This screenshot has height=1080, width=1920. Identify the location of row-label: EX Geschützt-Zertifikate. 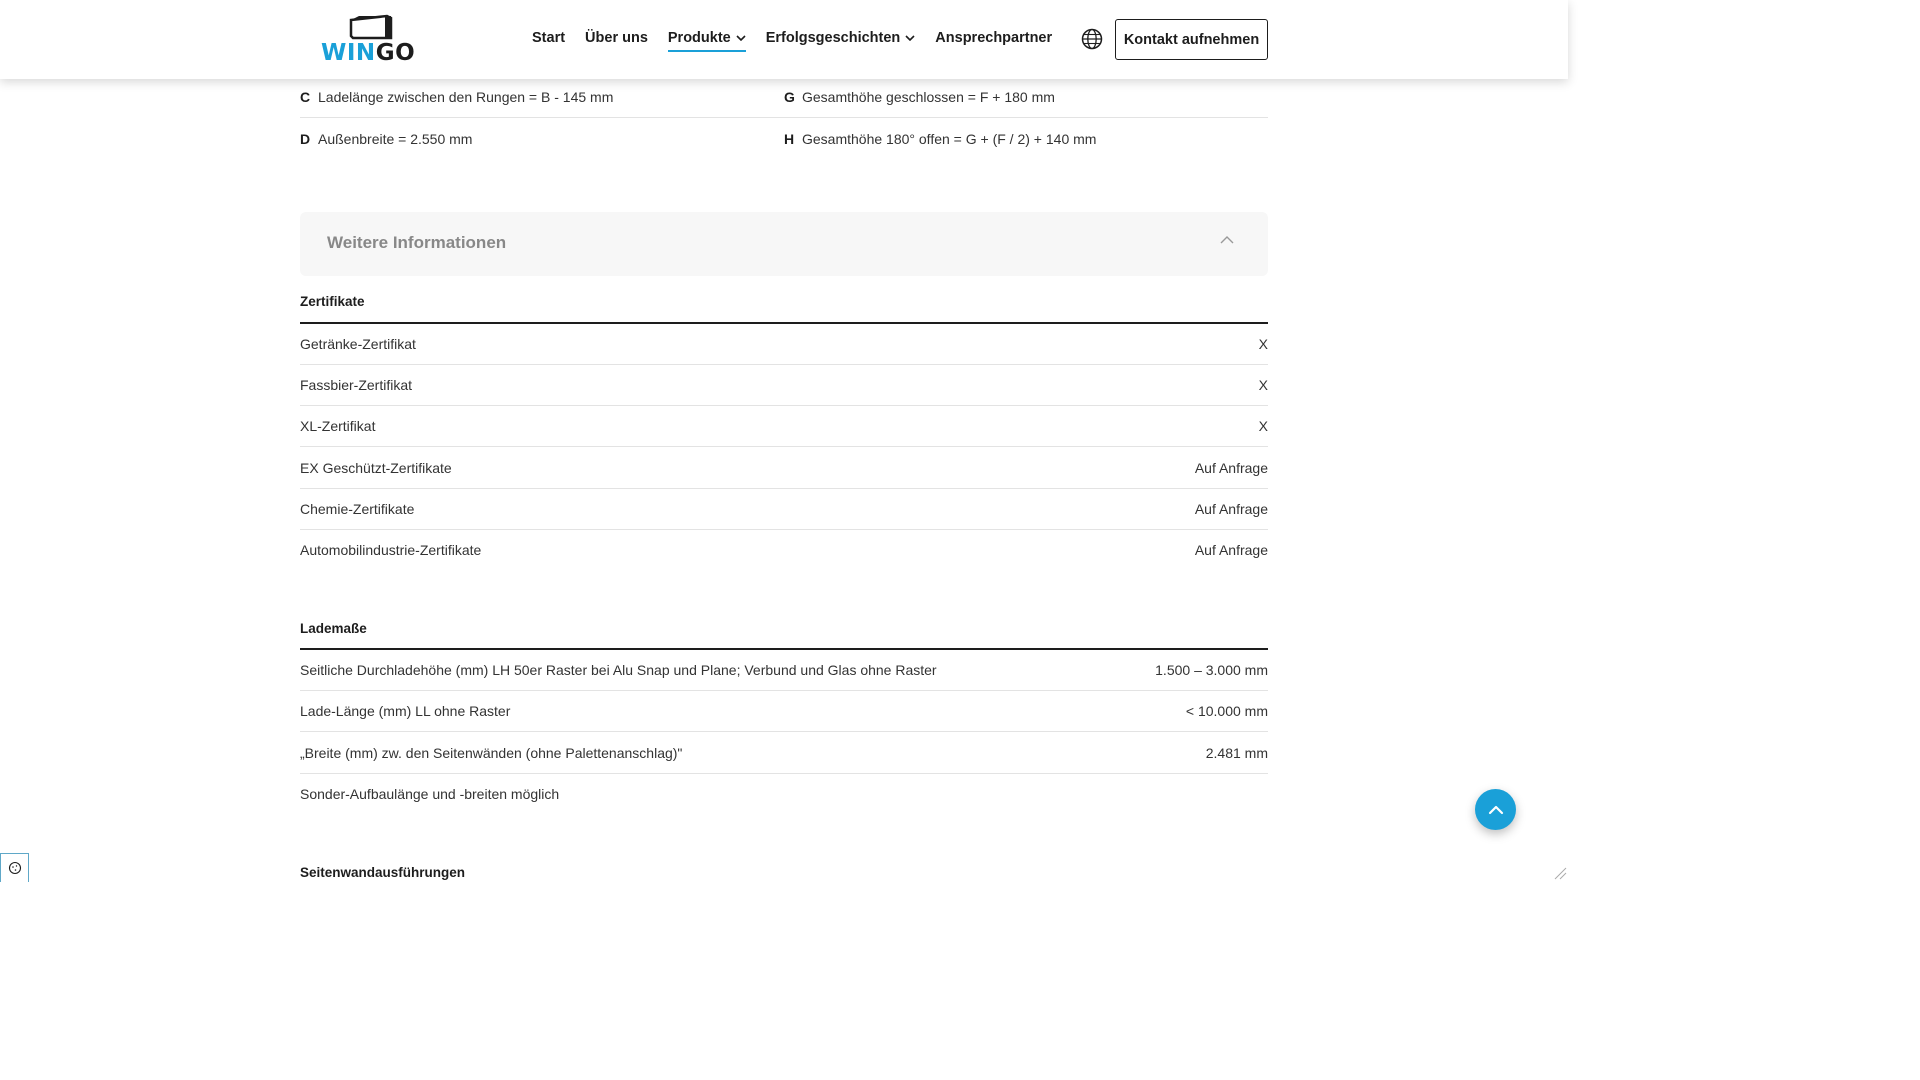
(376, 468).